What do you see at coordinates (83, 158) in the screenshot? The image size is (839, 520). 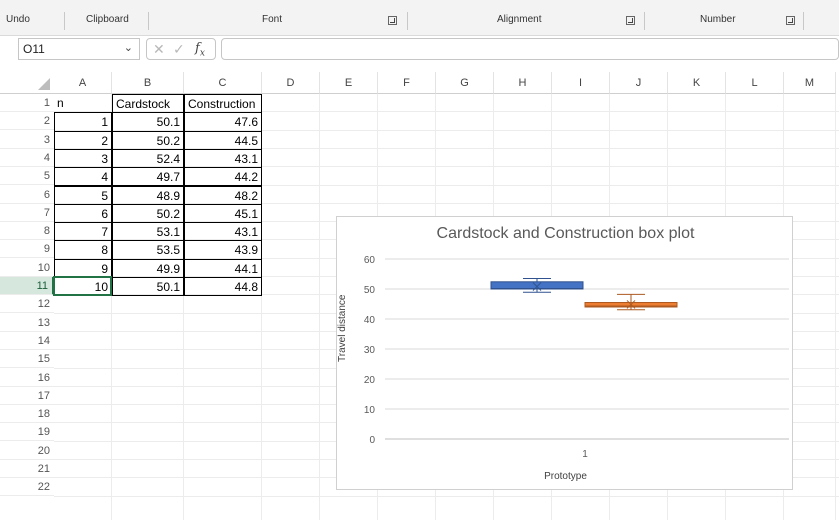 I see `cell: 3` at bounding box center [83, 158].